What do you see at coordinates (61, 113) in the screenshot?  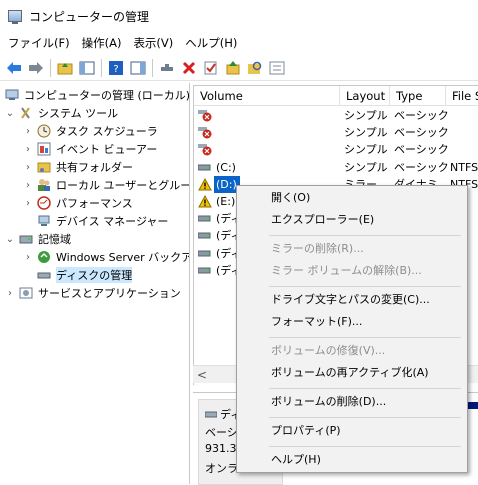 I see `tree-item-system-tools: ⌄ システム ツール` at bounding box center [61, 113].